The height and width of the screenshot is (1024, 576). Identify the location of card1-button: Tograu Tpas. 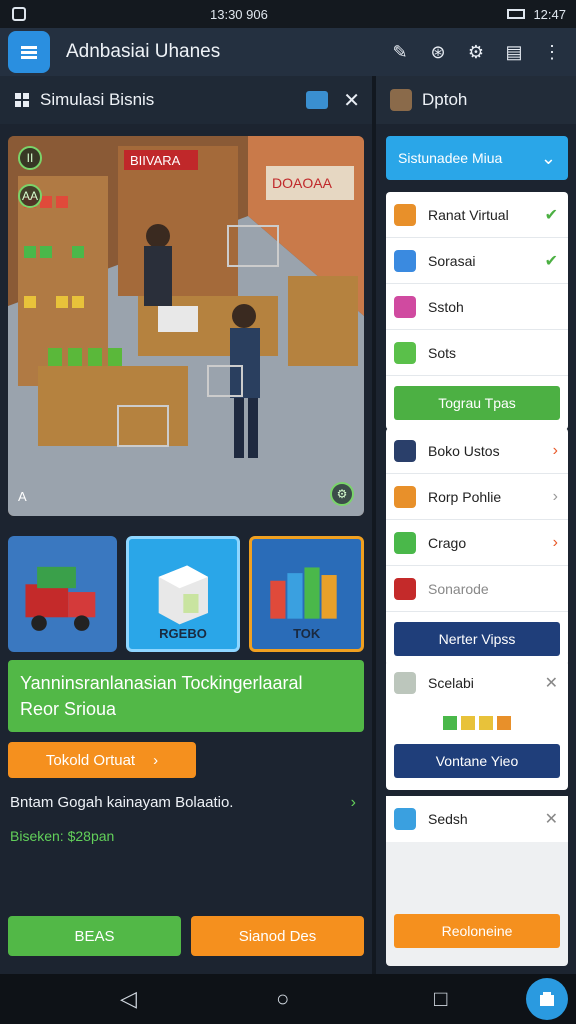
(477, 403).